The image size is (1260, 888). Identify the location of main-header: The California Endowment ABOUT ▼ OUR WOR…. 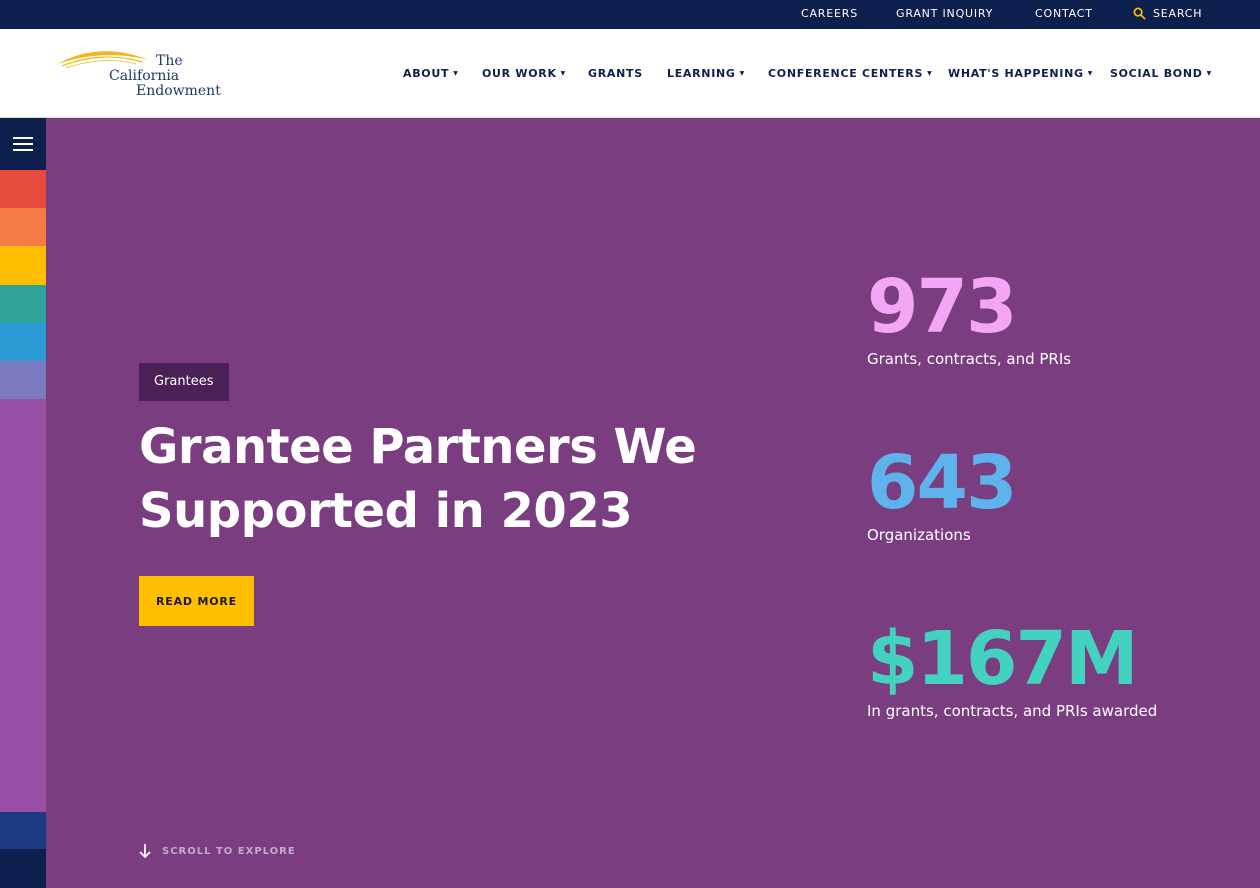
(630, 73).